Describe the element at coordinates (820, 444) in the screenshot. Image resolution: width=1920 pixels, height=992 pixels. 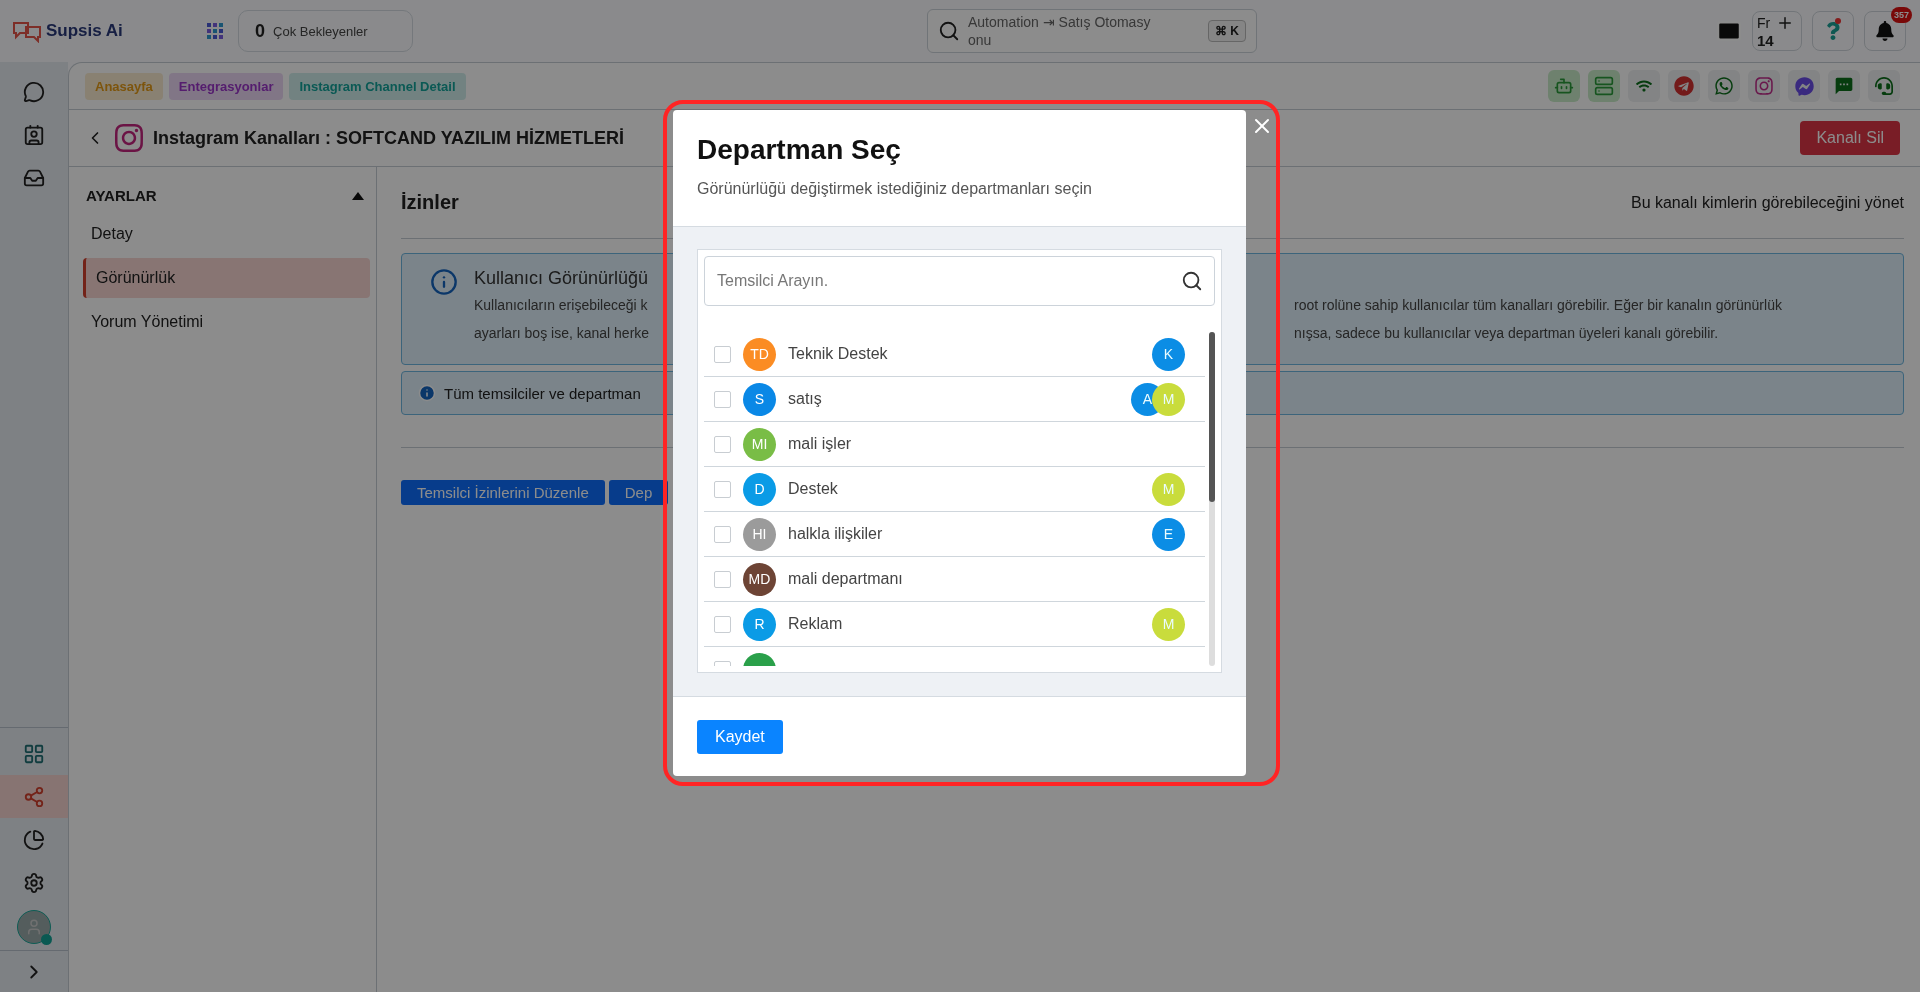
I see `department-name: mali işler` at that location.